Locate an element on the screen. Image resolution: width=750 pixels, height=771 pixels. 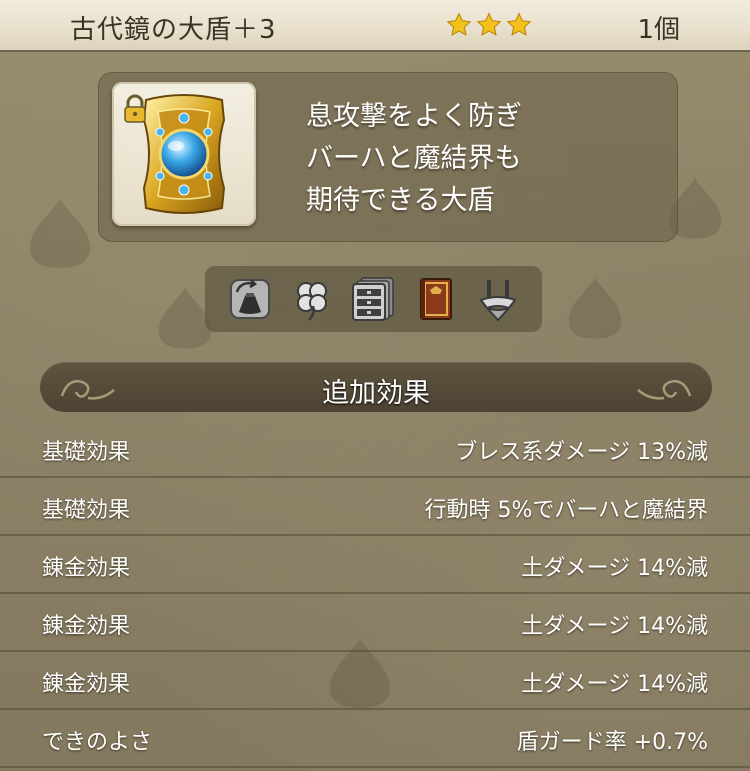
bag-recycle-icon is located at coordinates (250, 299).